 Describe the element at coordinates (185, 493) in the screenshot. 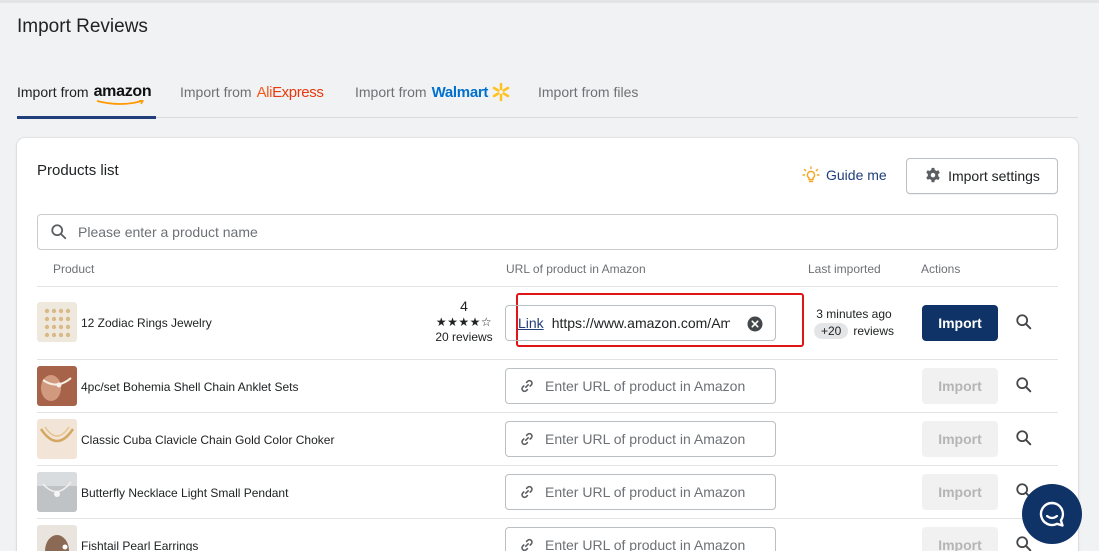

I see `product-name: Butterfly Necklace Light Small Pendant` at that location.